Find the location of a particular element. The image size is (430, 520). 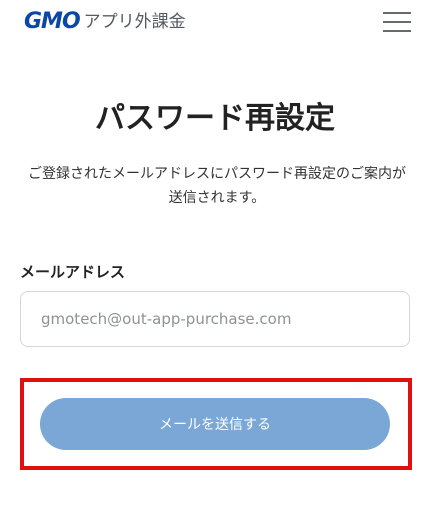

logo: GMO アプリ外課金 is located at coordinates (105, 22).